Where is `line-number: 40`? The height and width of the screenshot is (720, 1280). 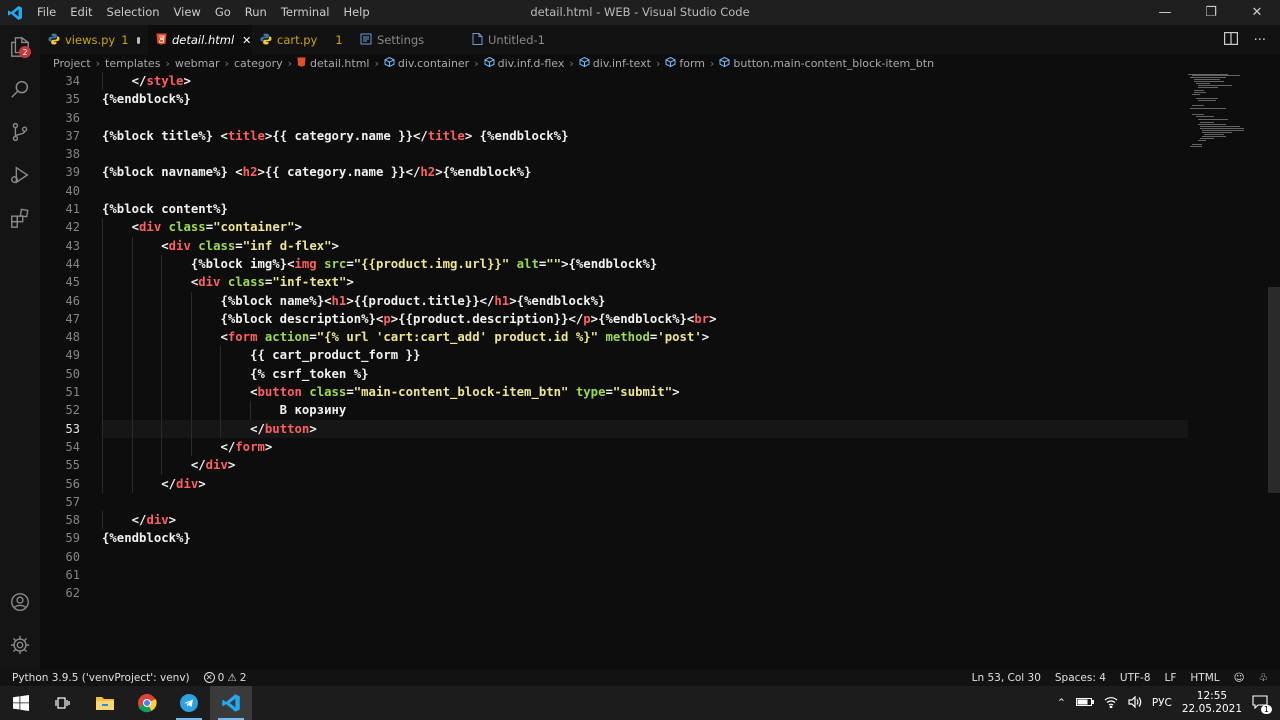 line-number: 40 is located at coordinates (72, 190).